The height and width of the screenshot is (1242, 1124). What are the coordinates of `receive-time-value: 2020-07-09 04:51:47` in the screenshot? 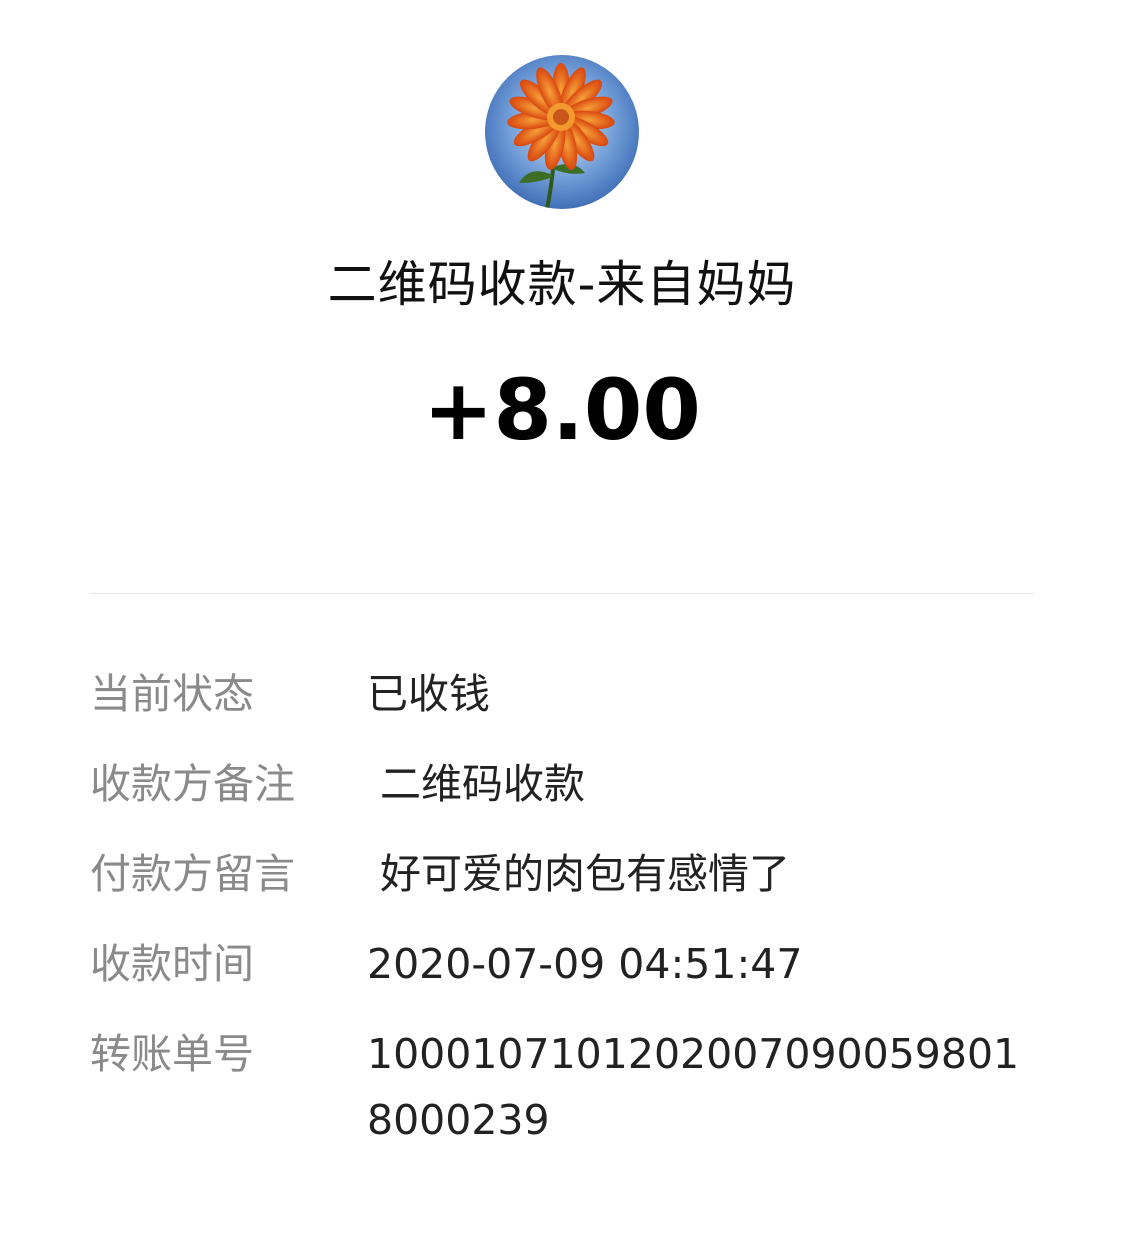 It's located at (585, 964).